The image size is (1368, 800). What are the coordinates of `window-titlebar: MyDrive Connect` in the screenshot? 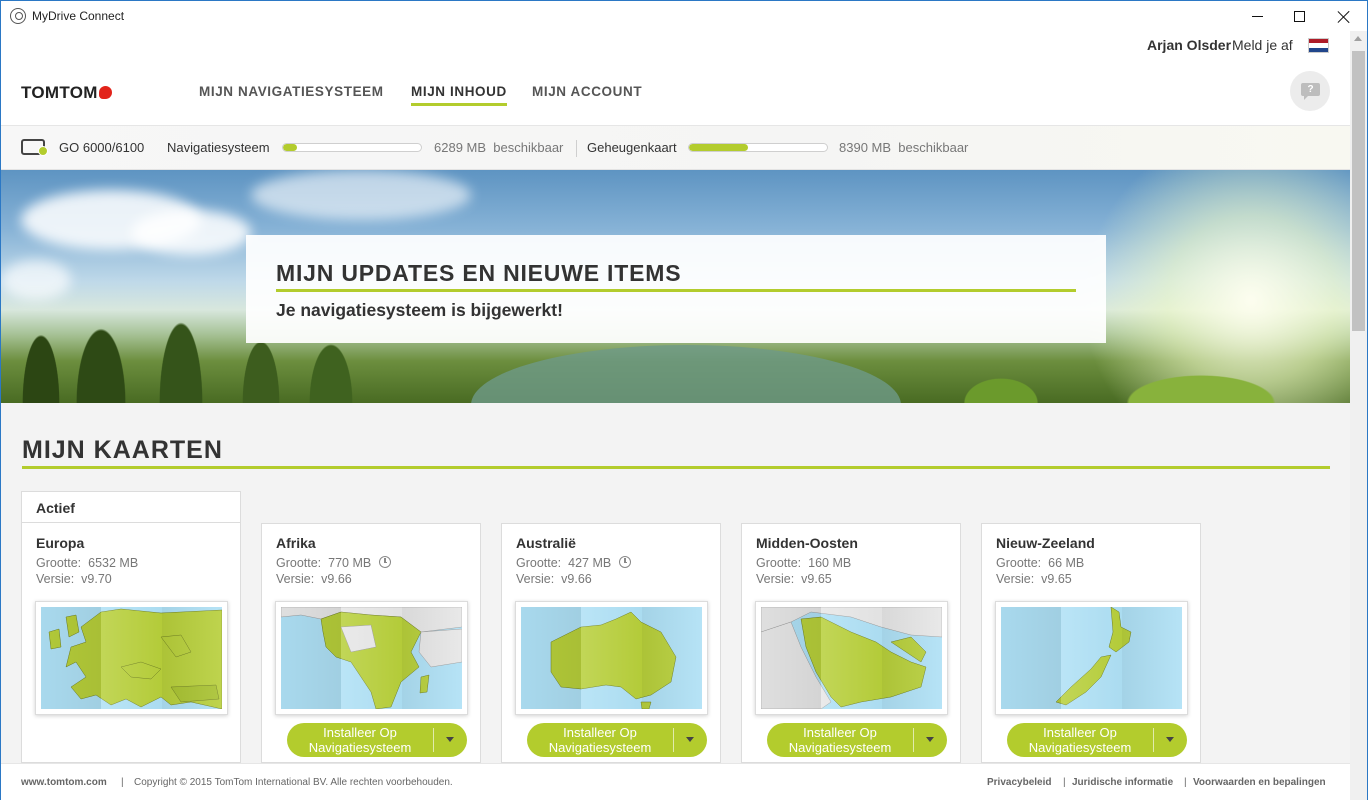 It's located at (684, 15).